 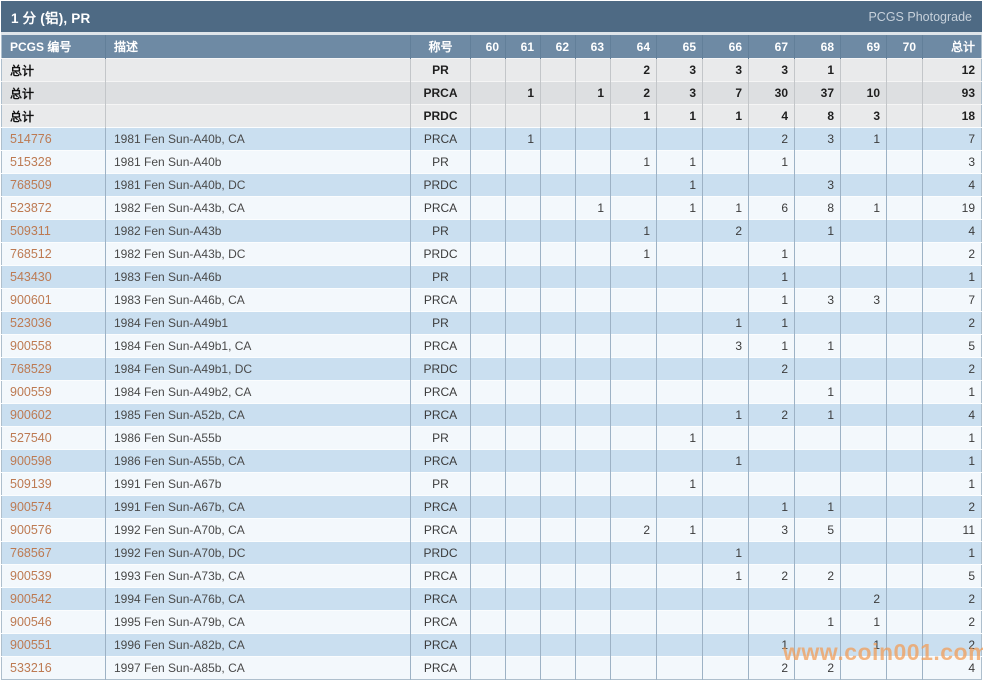 I want to click on pcgs-number-link: 514776, so click(x=31, y=139).